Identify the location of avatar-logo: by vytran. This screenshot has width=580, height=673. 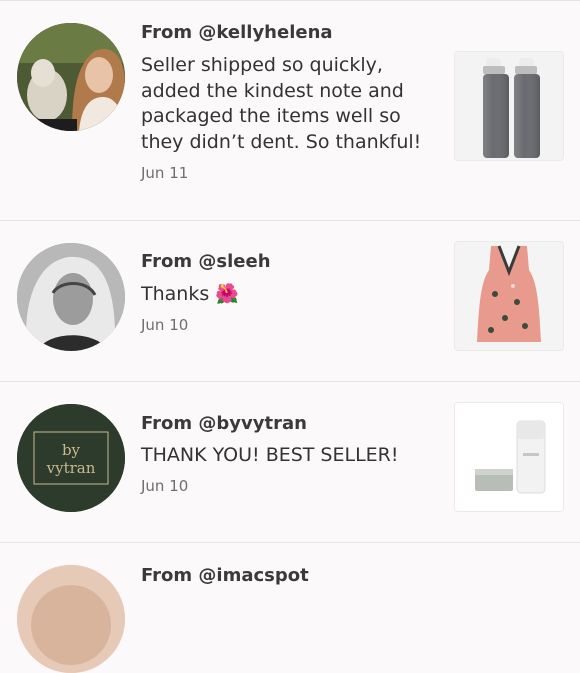
(71, 458).